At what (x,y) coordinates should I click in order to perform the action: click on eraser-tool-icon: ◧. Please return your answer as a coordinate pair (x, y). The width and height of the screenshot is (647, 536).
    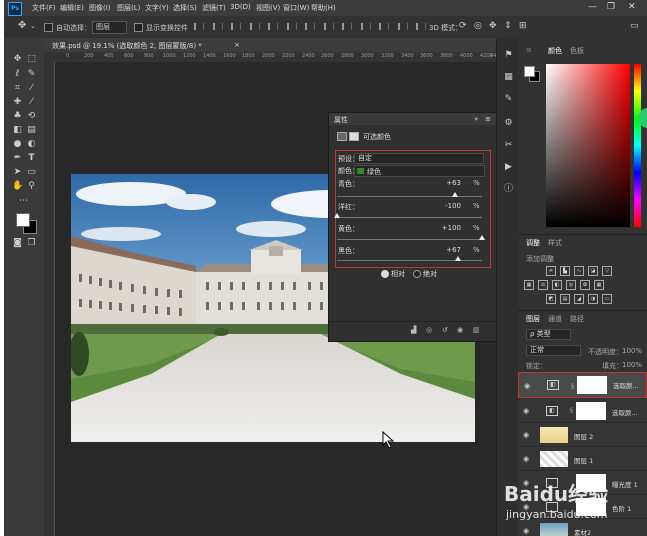
    Looking at the image, I should click on (17, 130).